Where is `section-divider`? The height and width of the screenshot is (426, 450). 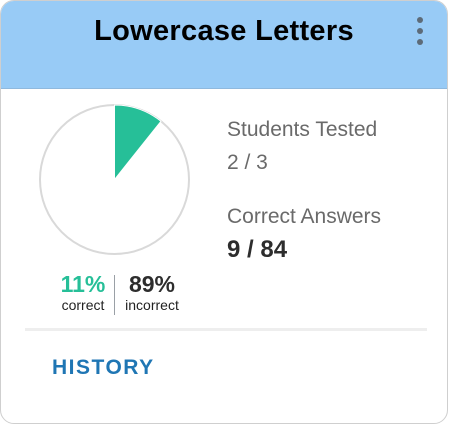 section-divider is located at coordinates (226, 329).